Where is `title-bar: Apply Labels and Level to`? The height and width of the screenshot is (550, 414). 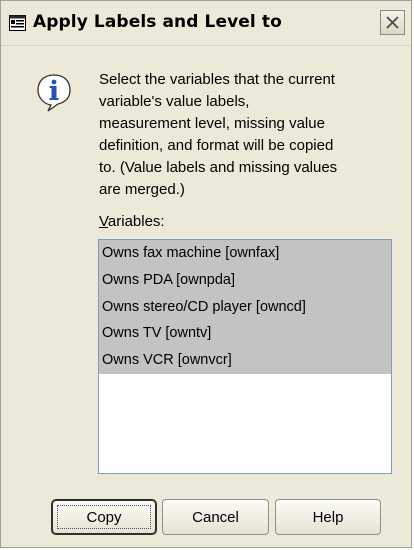 title-bar: Apply Labels and Level to is located at coordinates (206, 23).